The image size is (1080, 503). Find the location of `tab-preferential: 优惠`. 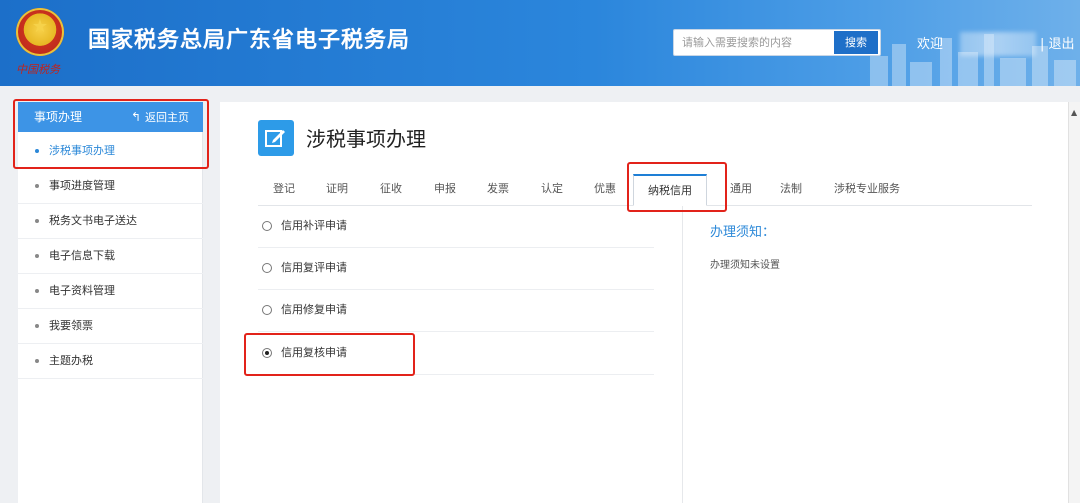

tab-preferential: 优惠 is located at coordinates (605, 189).